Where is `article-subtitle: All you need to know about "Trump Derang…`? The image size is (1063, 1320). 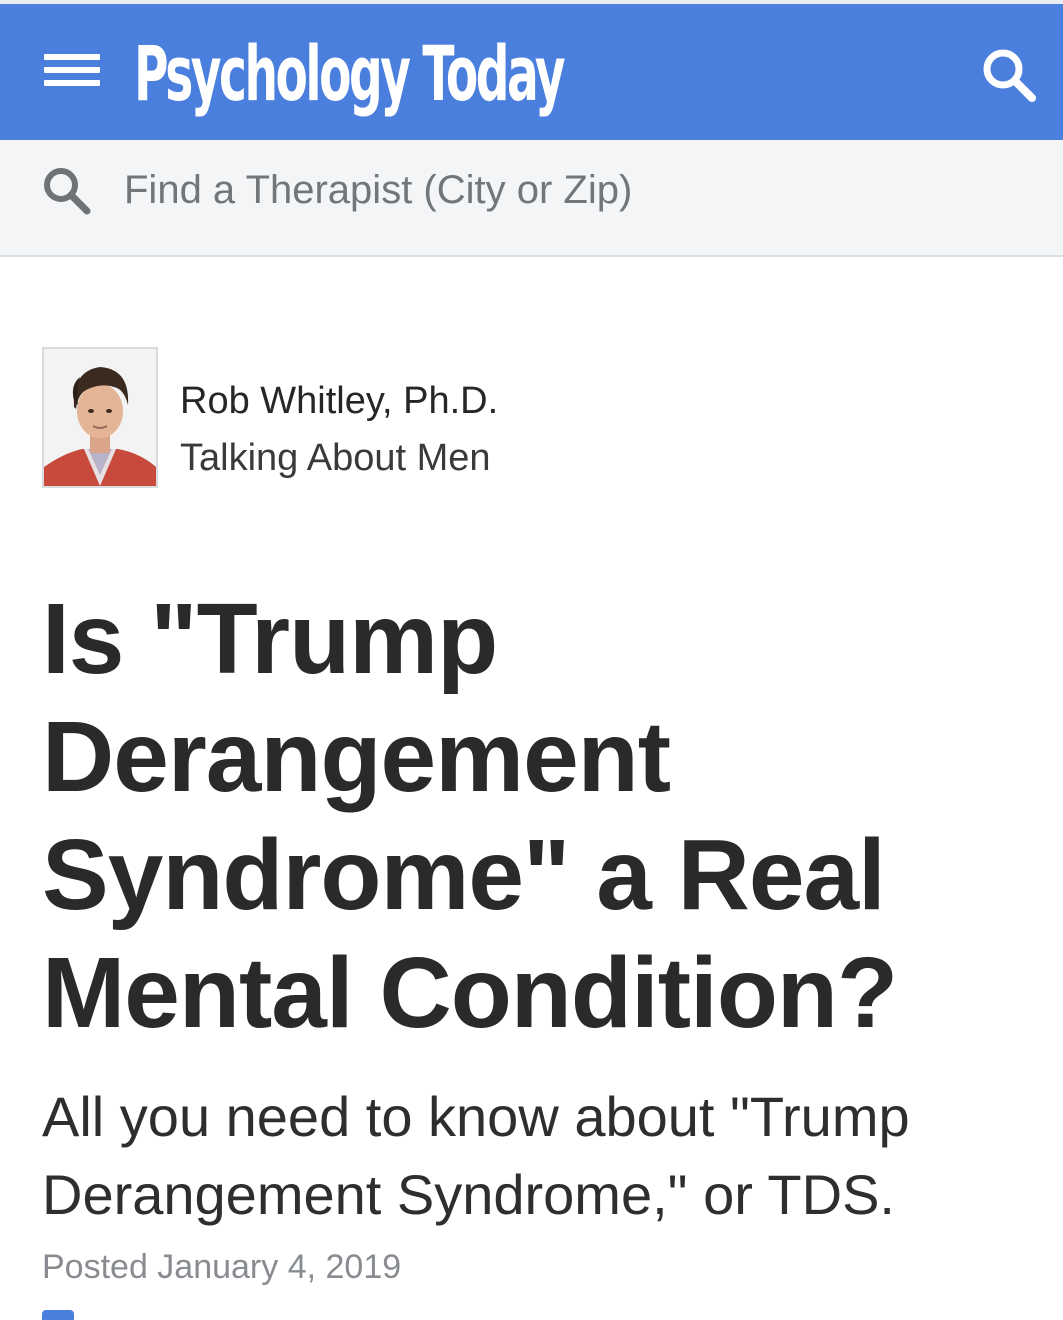 article-subtitle: All you need to know about "Trump Derang… is located at coordinates (476, 1155).